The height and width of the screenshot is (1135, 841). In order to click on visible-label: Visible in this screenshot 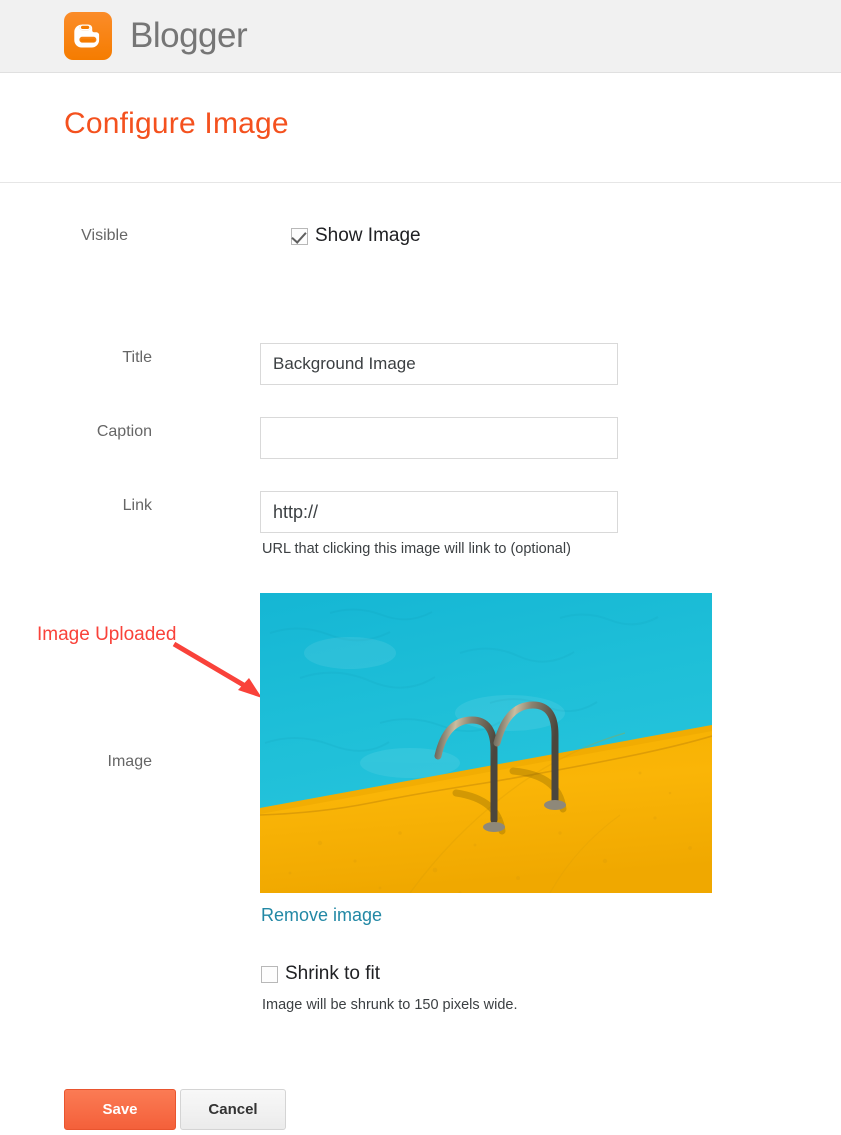, I will do `click(104, 235)`.